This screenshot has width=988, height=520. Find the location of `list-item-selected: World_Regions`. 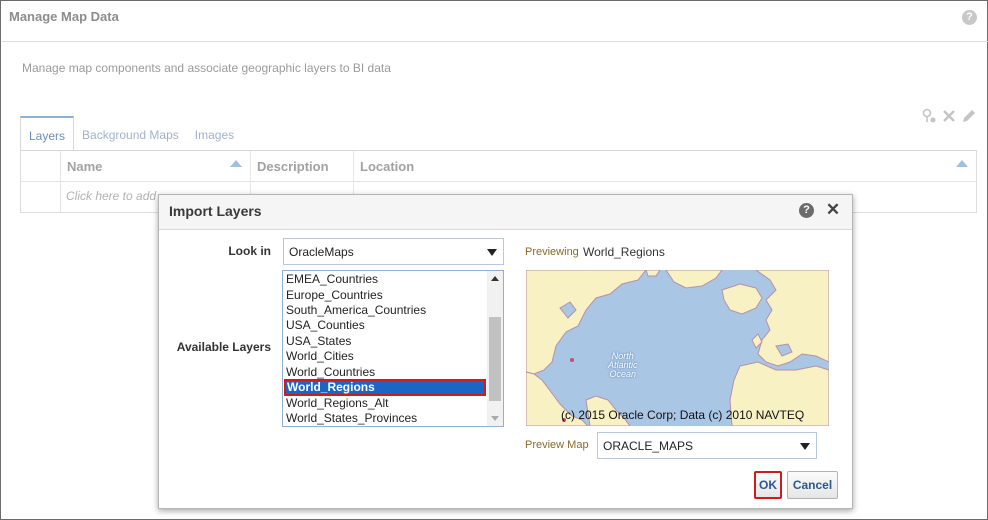

list-item-selected: World_Regions is located at coordinates (385, 387).